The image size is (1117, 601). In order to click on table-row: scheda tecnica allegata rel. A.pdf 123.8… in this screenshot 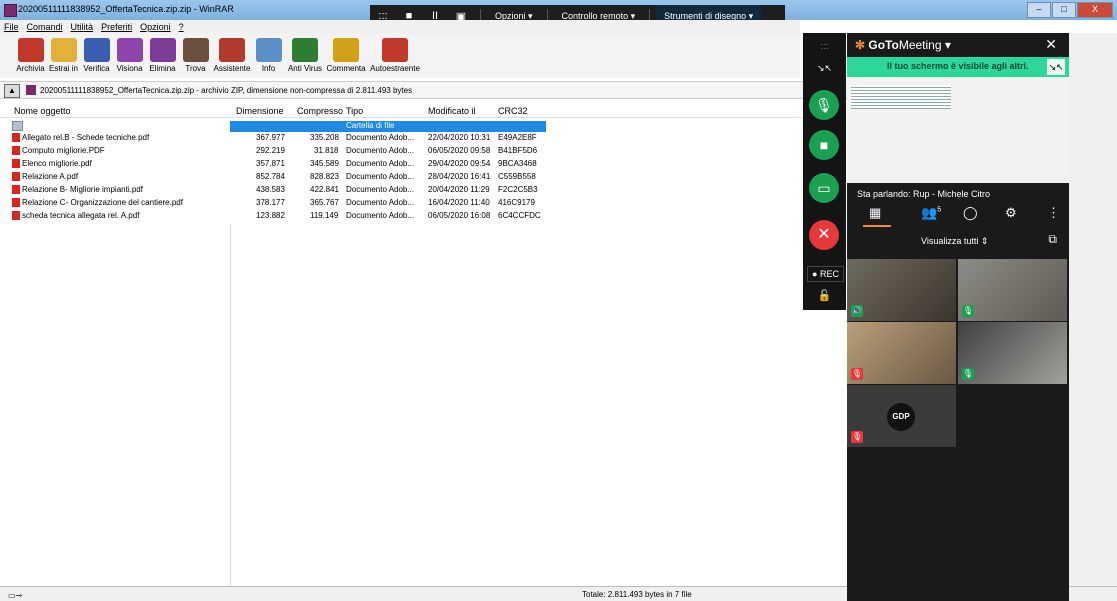, I will do `click(280, 216)`.